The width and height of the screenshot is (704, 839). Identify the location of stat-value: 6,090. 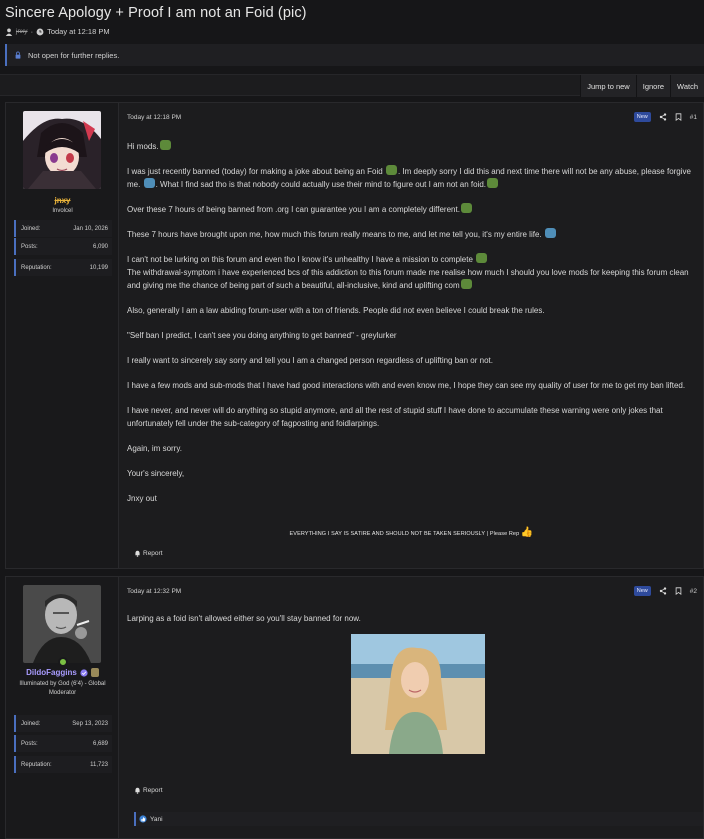
(100, 246).